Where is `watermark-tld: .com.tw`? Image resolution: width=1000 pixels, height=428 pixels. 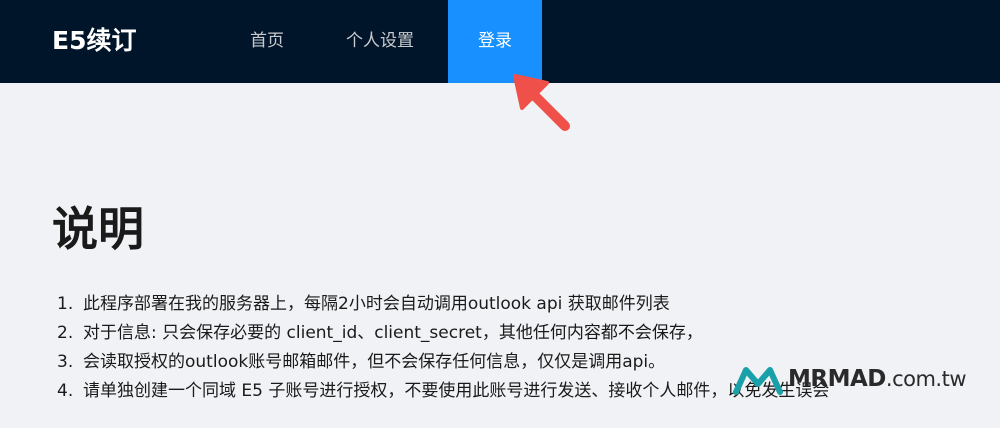 watermark-tld: .com.tw is located at coordinates (926, 379).